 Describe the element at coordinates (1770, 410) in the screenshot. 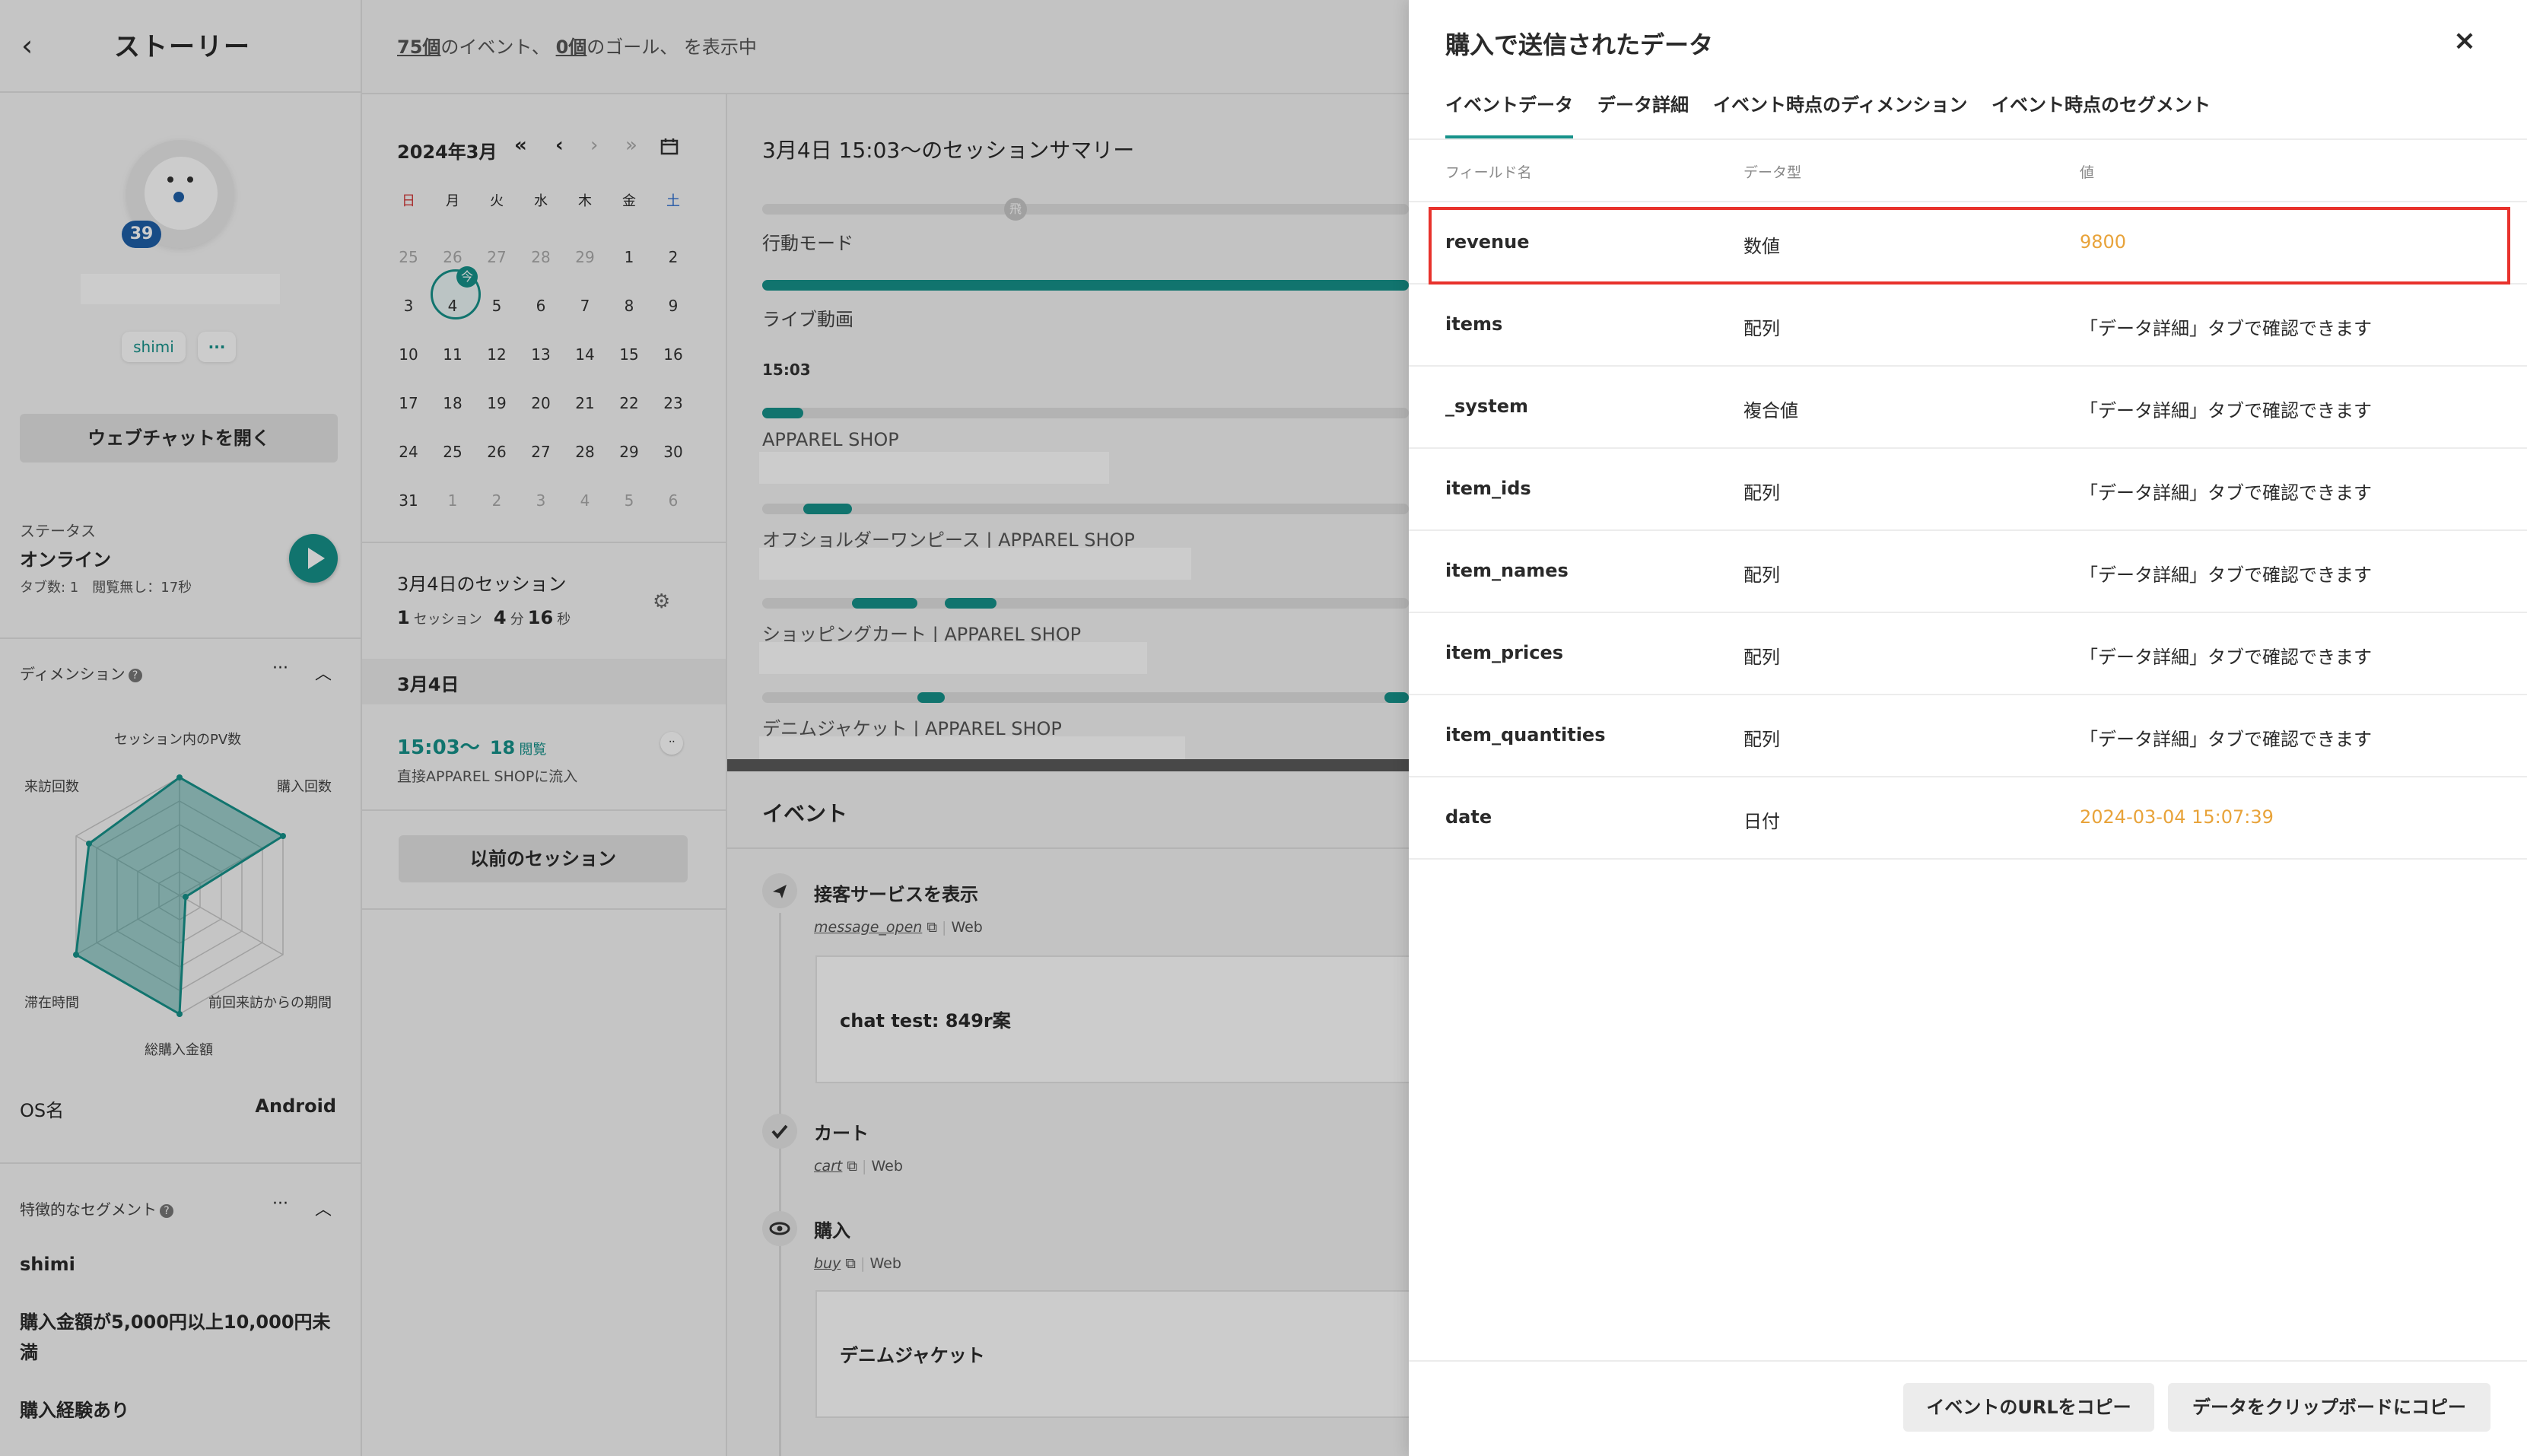

I see `field-type: 複合値` at that location.